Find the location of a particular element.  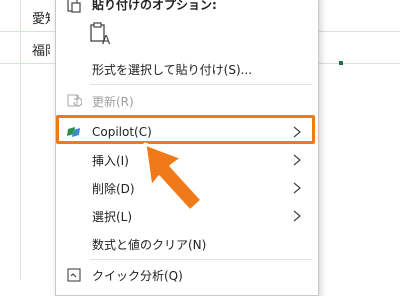

paste-options-label: 貼り付けのオプション: is located at coordinates (154, 6).